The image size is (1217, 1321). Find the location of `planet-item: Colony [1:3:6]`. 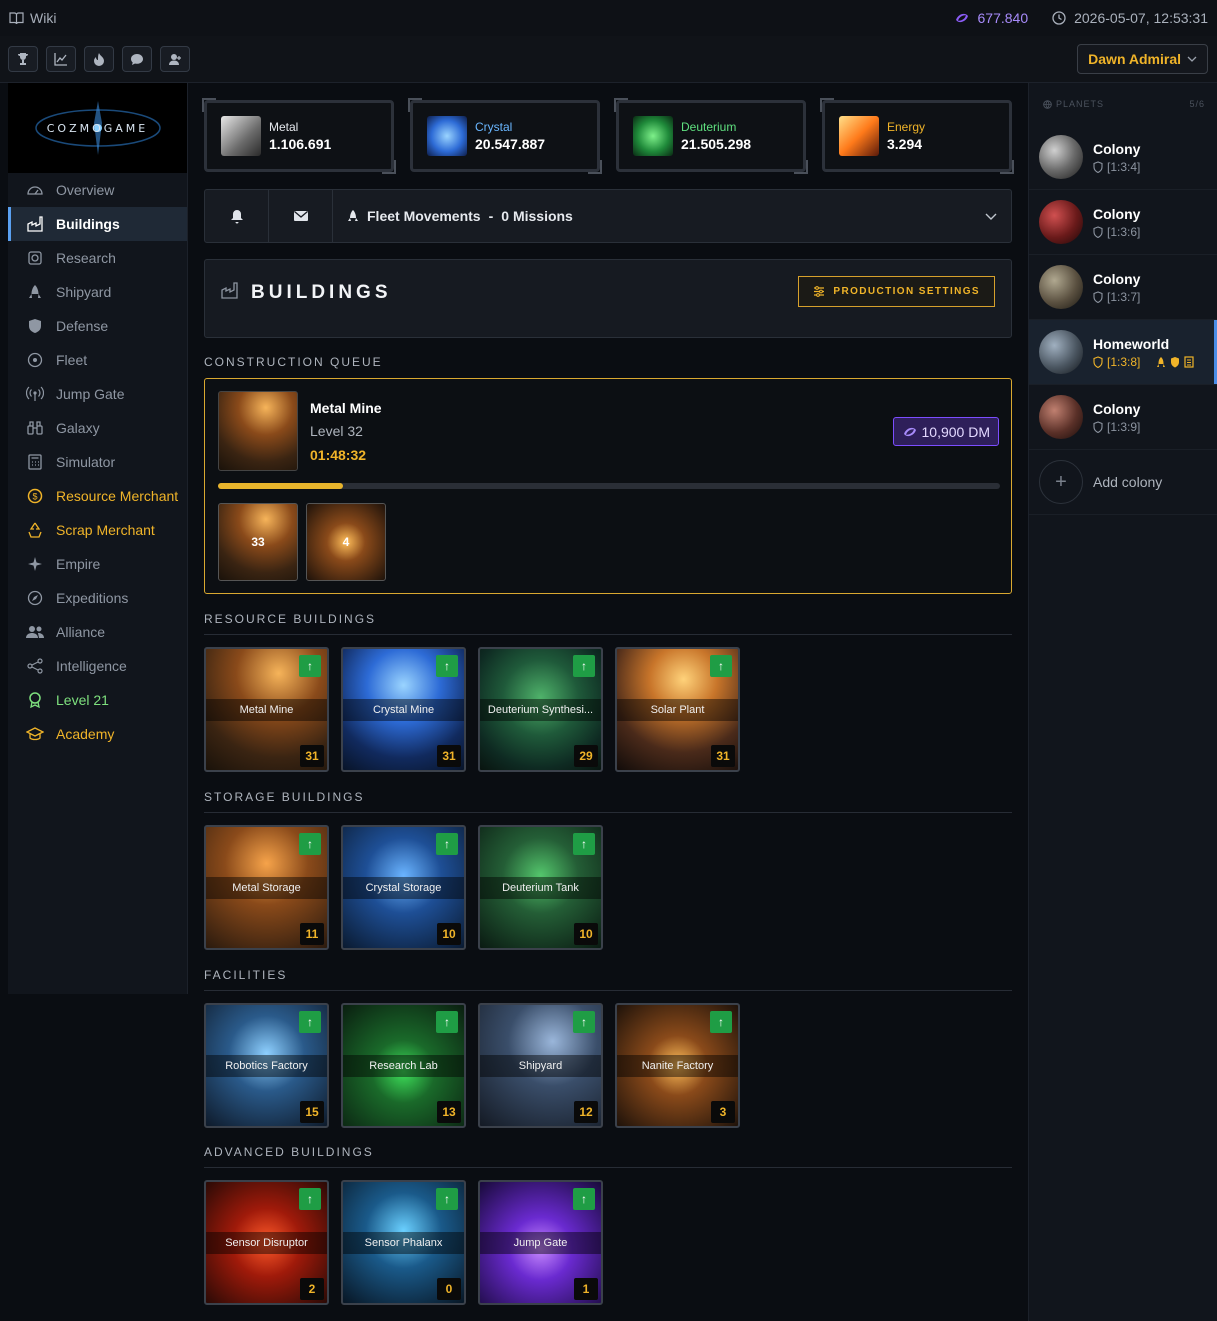

planet-item: Colony [1:3:6] is located at coordinates (1123, 222).